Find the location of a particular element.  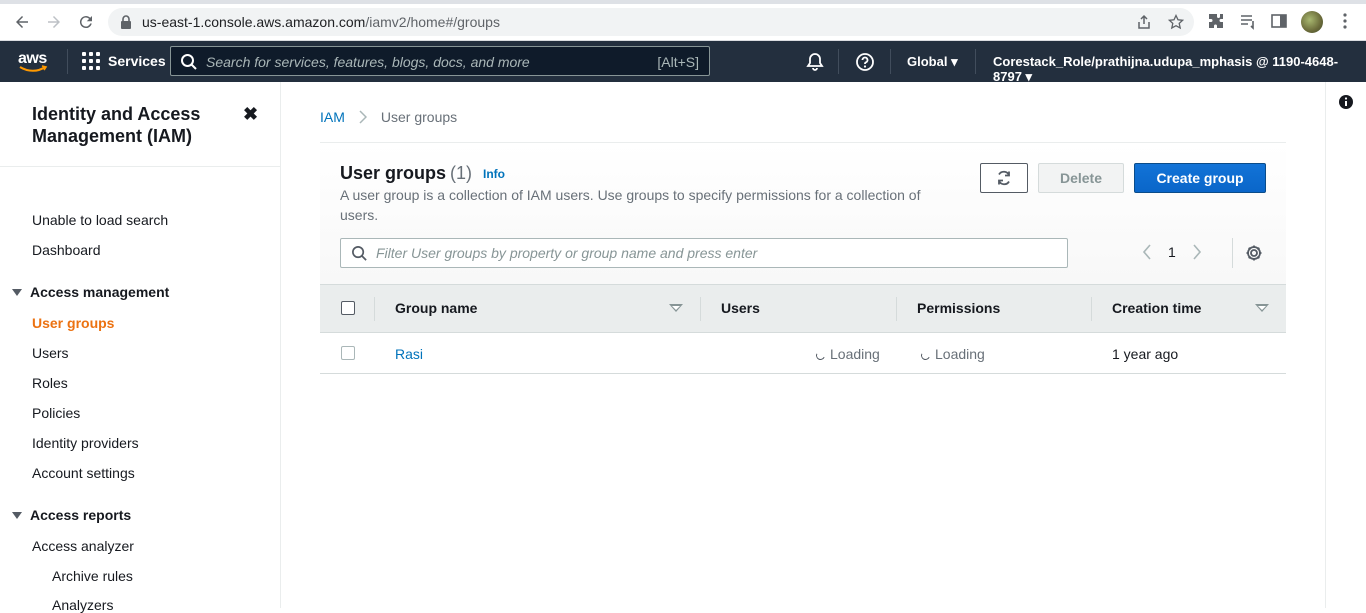

sidebar-divider is located at coordinates (140, 166).